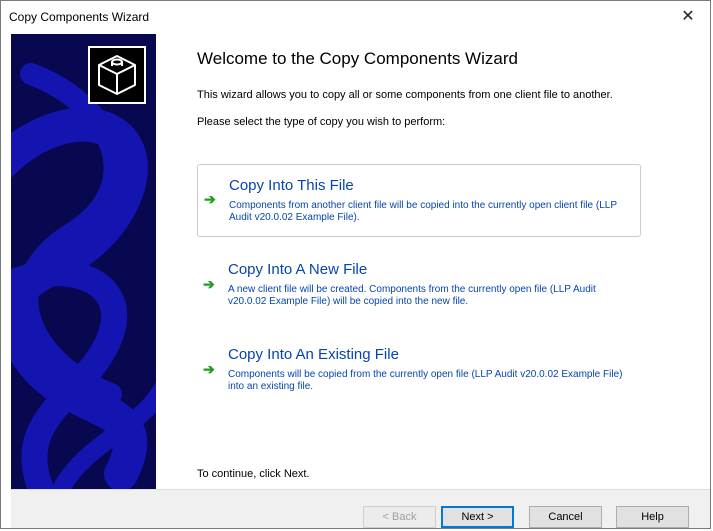 The height and width of the screenshot is (531, 713). What do you see at coordinates (355, 17) in the screenshot?
I see `title-bar: Copy Components Wizard ✕` at bounding box center [355, 17].